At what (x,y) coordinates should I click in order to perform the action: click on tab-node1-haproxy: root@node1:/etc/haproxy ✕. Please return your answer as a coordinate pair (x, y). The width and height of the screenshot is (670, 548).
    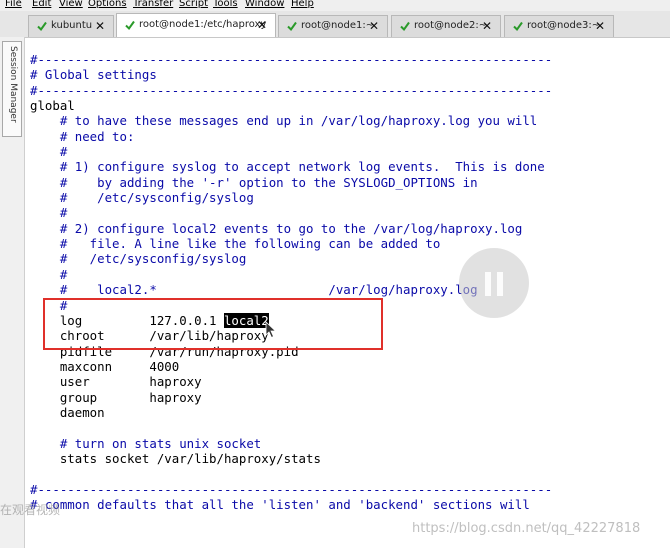
    Looking at the image, I should click on (196, 25).